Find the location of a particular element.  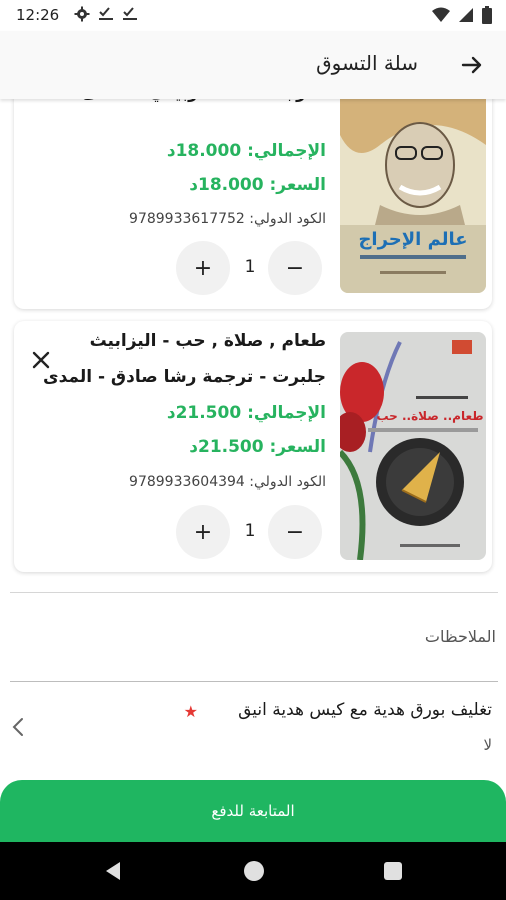

back-button is located at coordinates (472, 65).